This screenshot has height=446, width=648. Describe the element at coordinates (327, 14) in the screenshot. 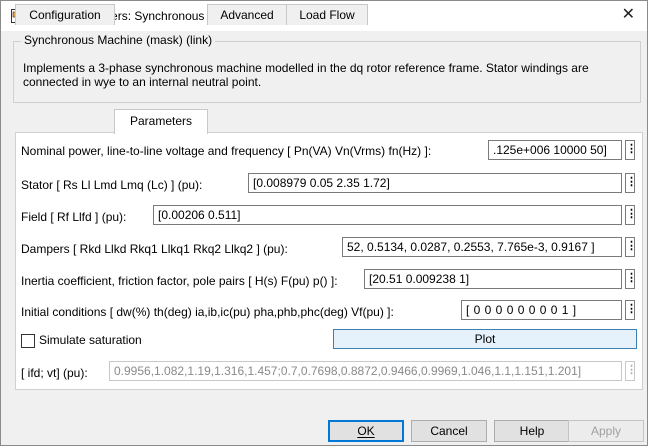

I see `tab-load-flow: Load Flow` at that location.